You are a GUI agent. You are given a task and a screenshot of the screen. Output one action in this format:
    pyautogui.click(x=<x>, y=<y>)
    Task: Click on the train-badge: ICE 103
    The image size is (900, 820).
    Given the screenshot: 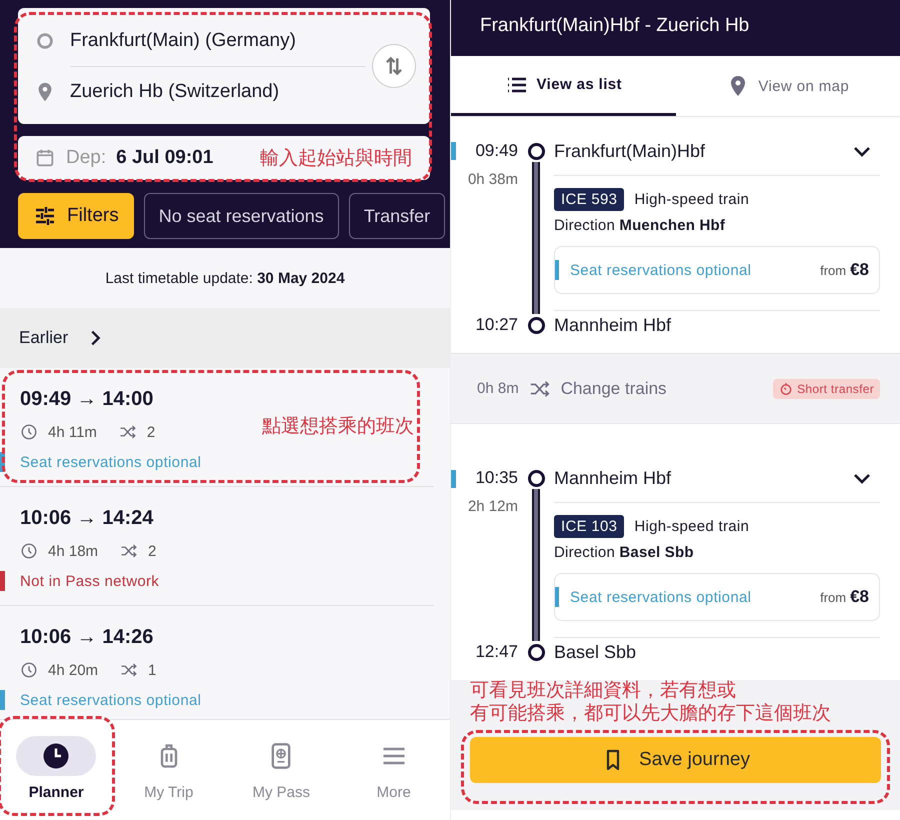 What is the action you would take?
    pyautogui.click(x=589, y=526)
    